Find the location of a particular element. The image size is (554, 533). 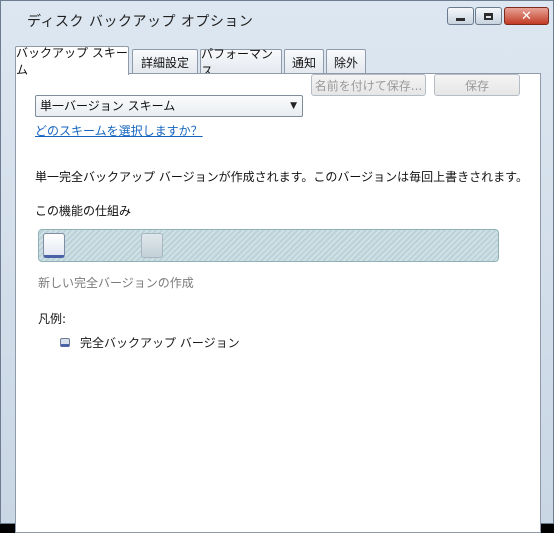

maximize-button is located at coordinates (488, 16).